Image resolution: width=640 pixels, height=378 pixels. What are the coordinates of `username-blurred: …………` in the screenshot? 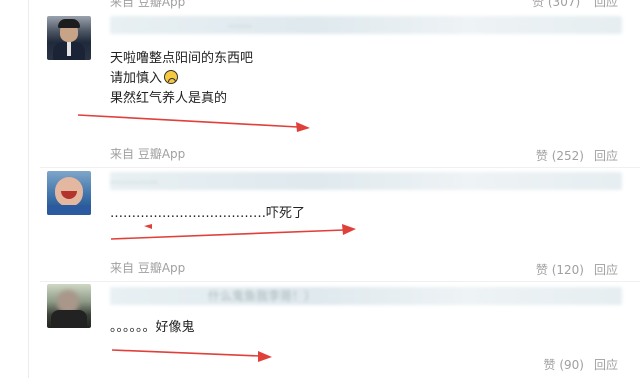 It's located at (366, 181).